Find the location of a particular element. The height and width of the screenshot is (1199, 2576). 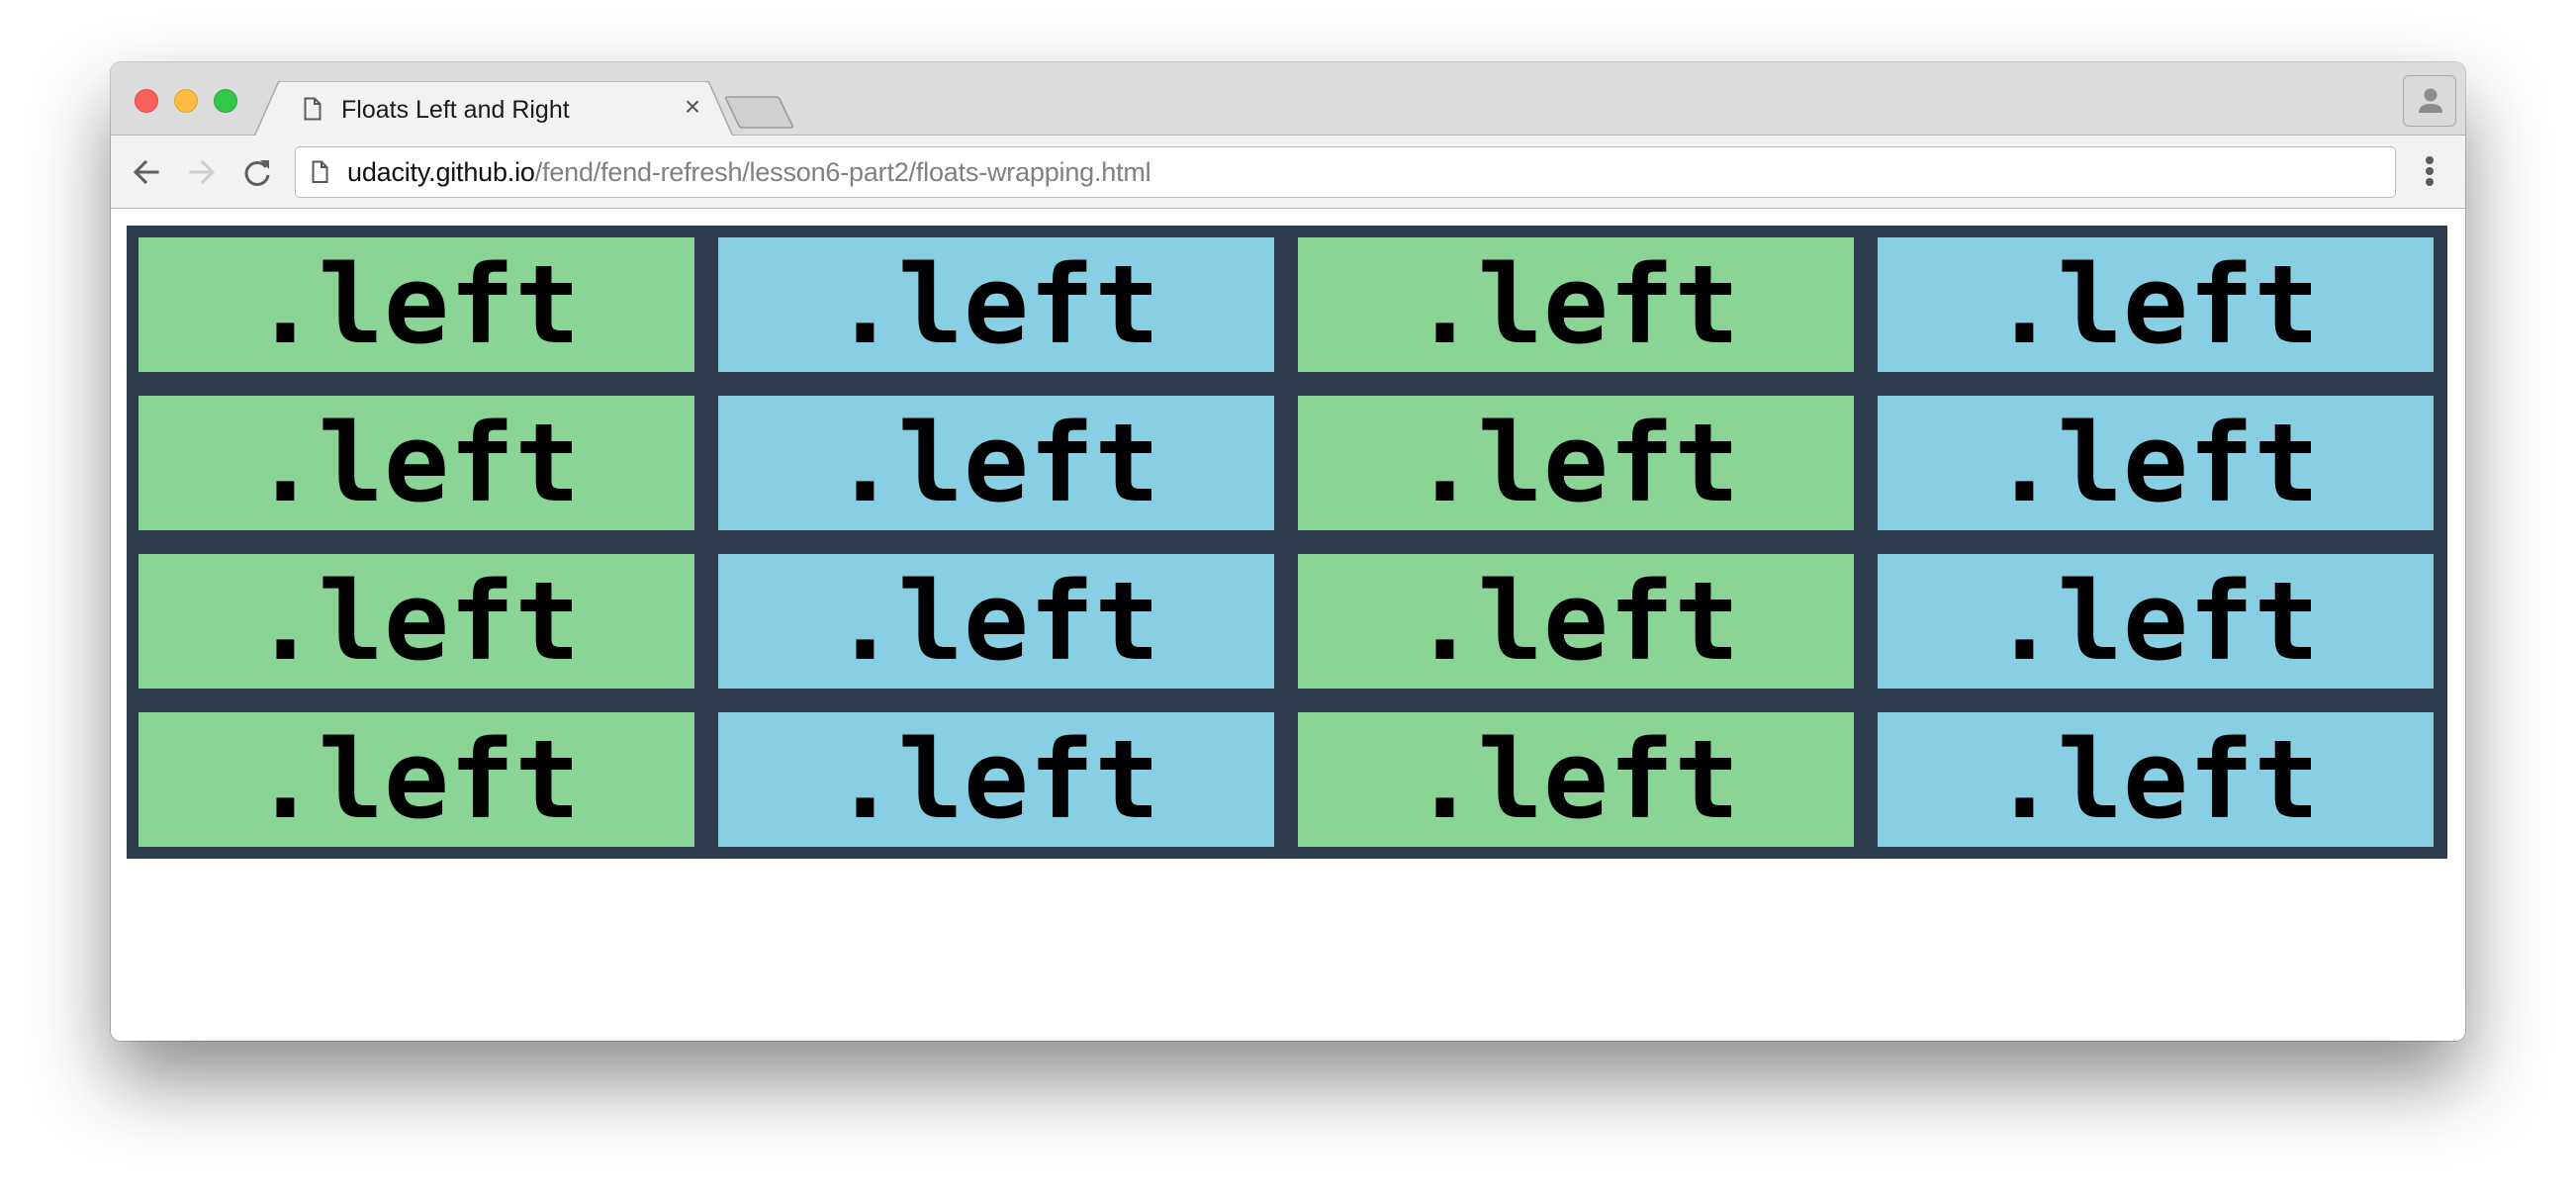

window-maximize-button is located at coordinates (225, 101).